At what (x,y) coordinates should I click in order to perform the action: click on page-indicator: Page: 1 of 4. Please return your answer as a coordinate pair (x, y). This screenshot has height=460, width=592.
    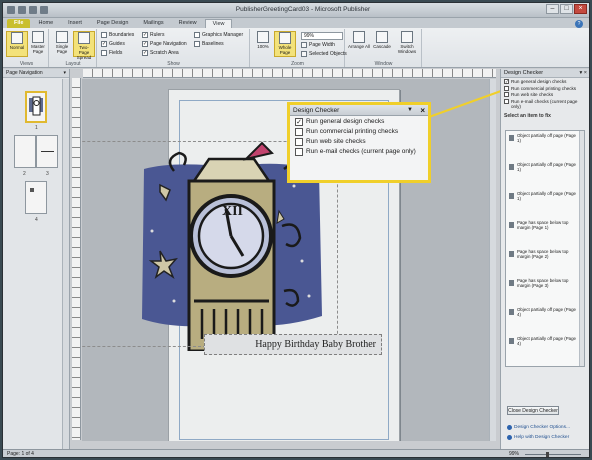
    Looking at the image, I should click on (20, 454).